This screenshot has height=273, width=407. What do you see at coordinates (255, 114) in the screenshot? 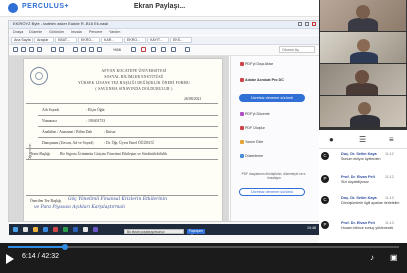
I see `panel-item-edit-pdf: PDF'yi Düzenle` at bounding box center [255, 114].